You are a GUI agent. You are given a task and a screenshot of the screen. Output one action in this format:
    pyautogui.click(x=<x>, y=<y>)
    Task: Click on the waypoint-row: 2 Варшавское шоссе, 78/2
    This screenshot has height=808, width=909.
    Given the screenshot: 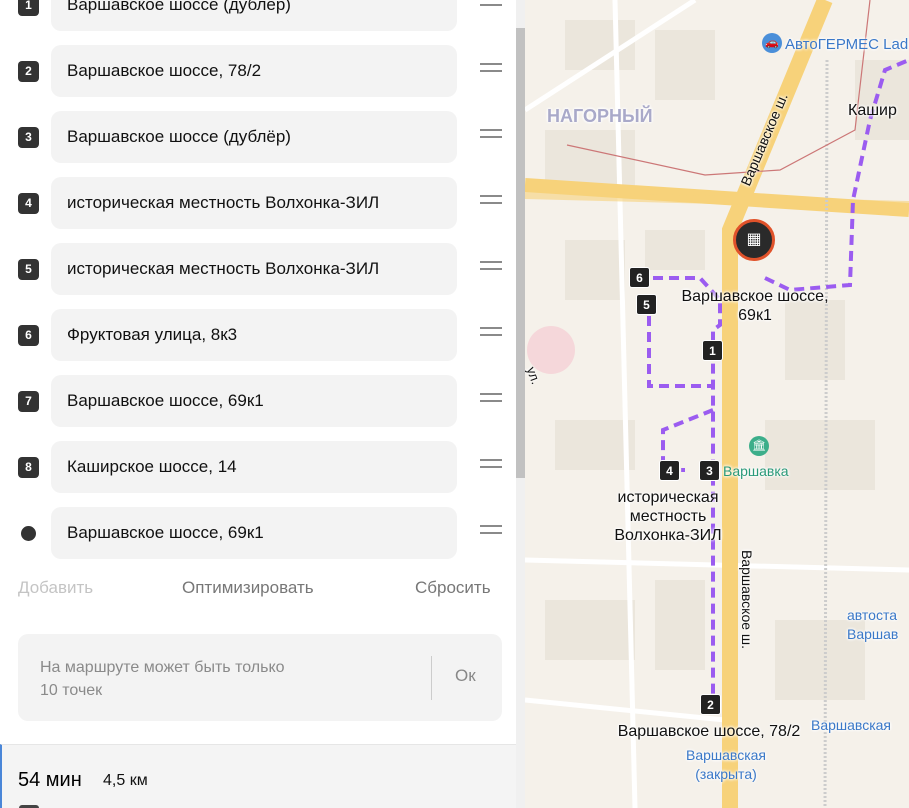 What is the action you would take?
    pyautogui.click(x=258, y=71)
    